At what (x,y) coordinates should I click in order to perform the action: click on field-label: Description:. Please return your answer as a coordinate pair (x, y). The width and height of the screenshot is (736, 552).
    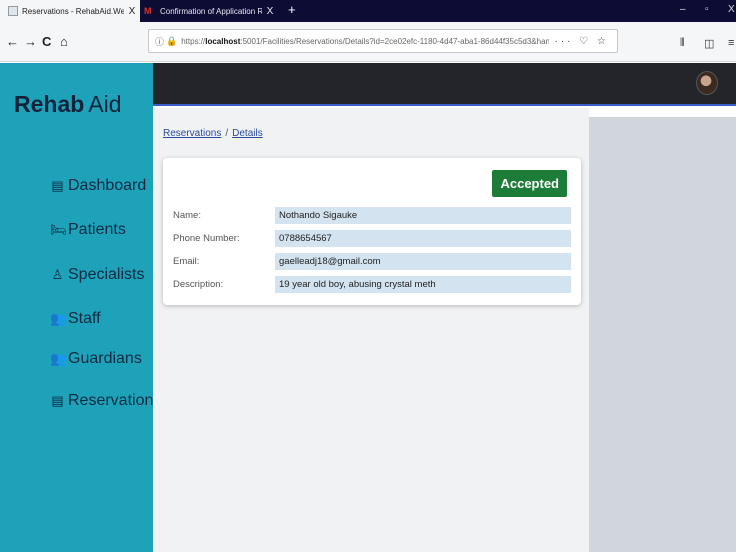
    Looking at the image, I should click on (198, 284).